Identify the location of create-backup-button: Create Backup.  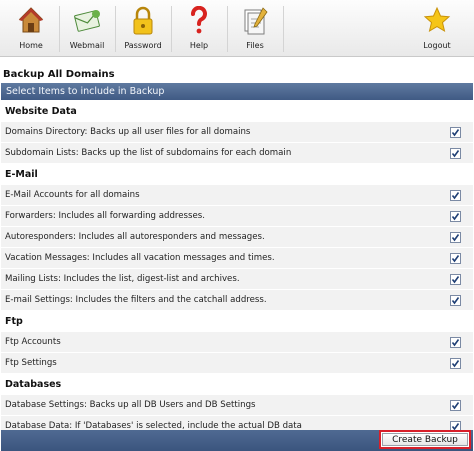
(425, 439).